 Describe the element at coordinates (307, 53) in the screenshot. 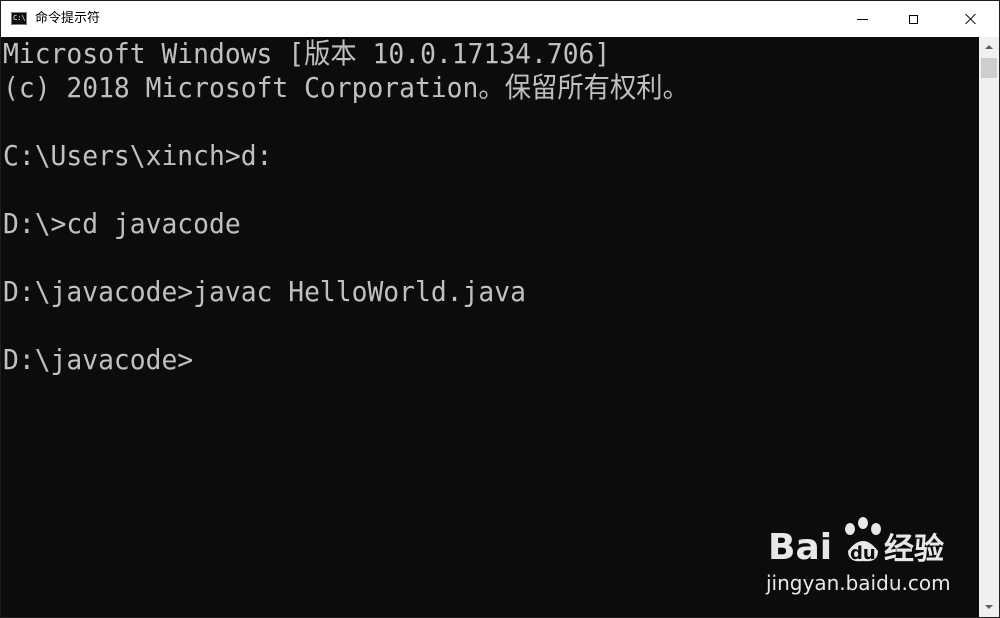

I see `console-line: Microsoft Windows [版本 10.0.17134.706]` at that location.